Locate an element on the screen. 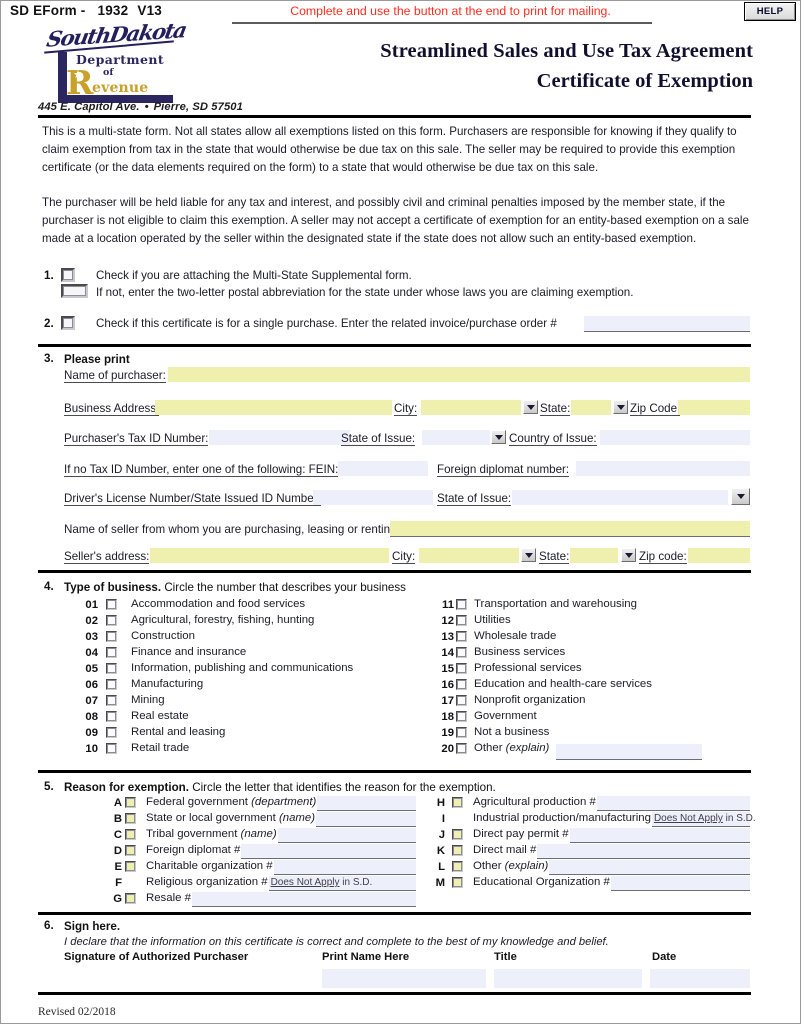  item1-multistate-checkbox is located at coordinates (68, 275).